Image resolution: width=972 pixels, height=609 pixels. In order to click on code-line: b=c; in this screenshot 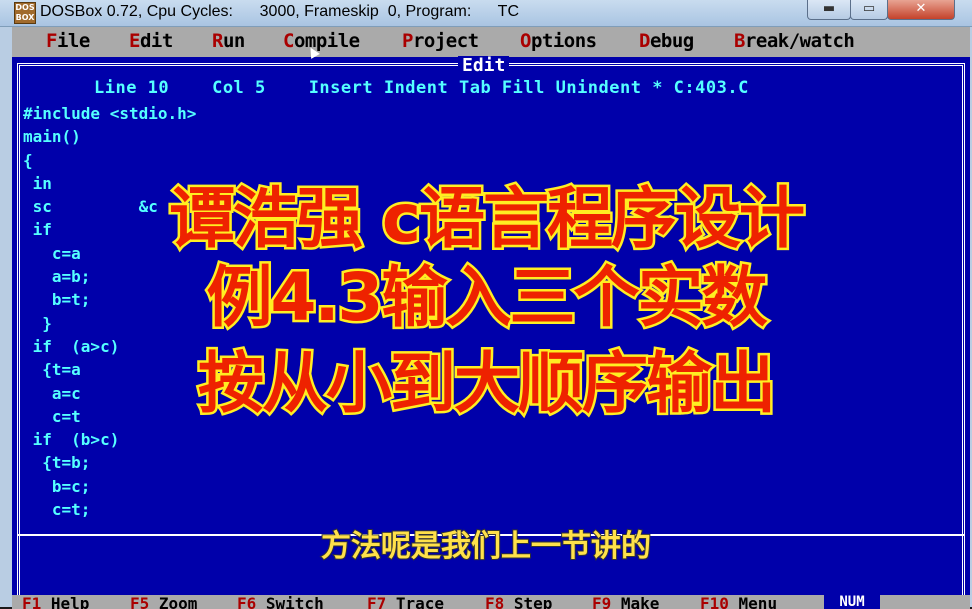, I will do `click(57, 486)`.